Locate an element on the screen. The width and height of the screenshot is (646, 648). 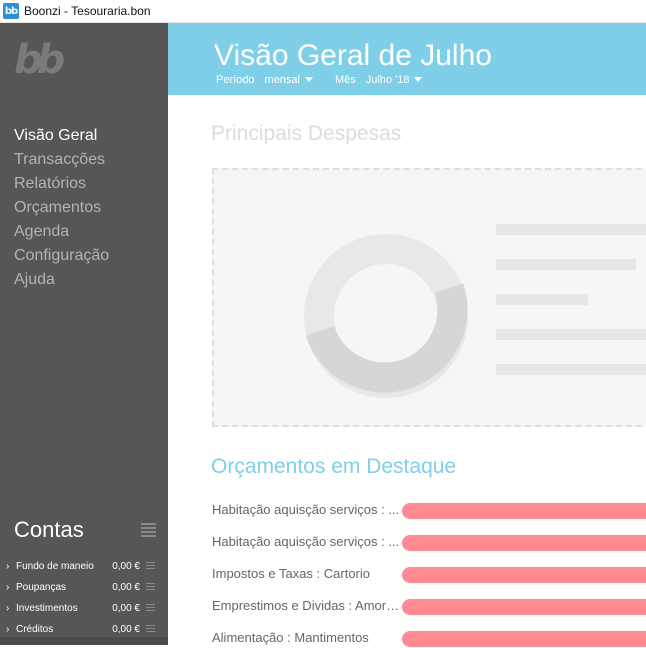
nav-item-transaccoes: Transacções is located at coordinates (61, 160).